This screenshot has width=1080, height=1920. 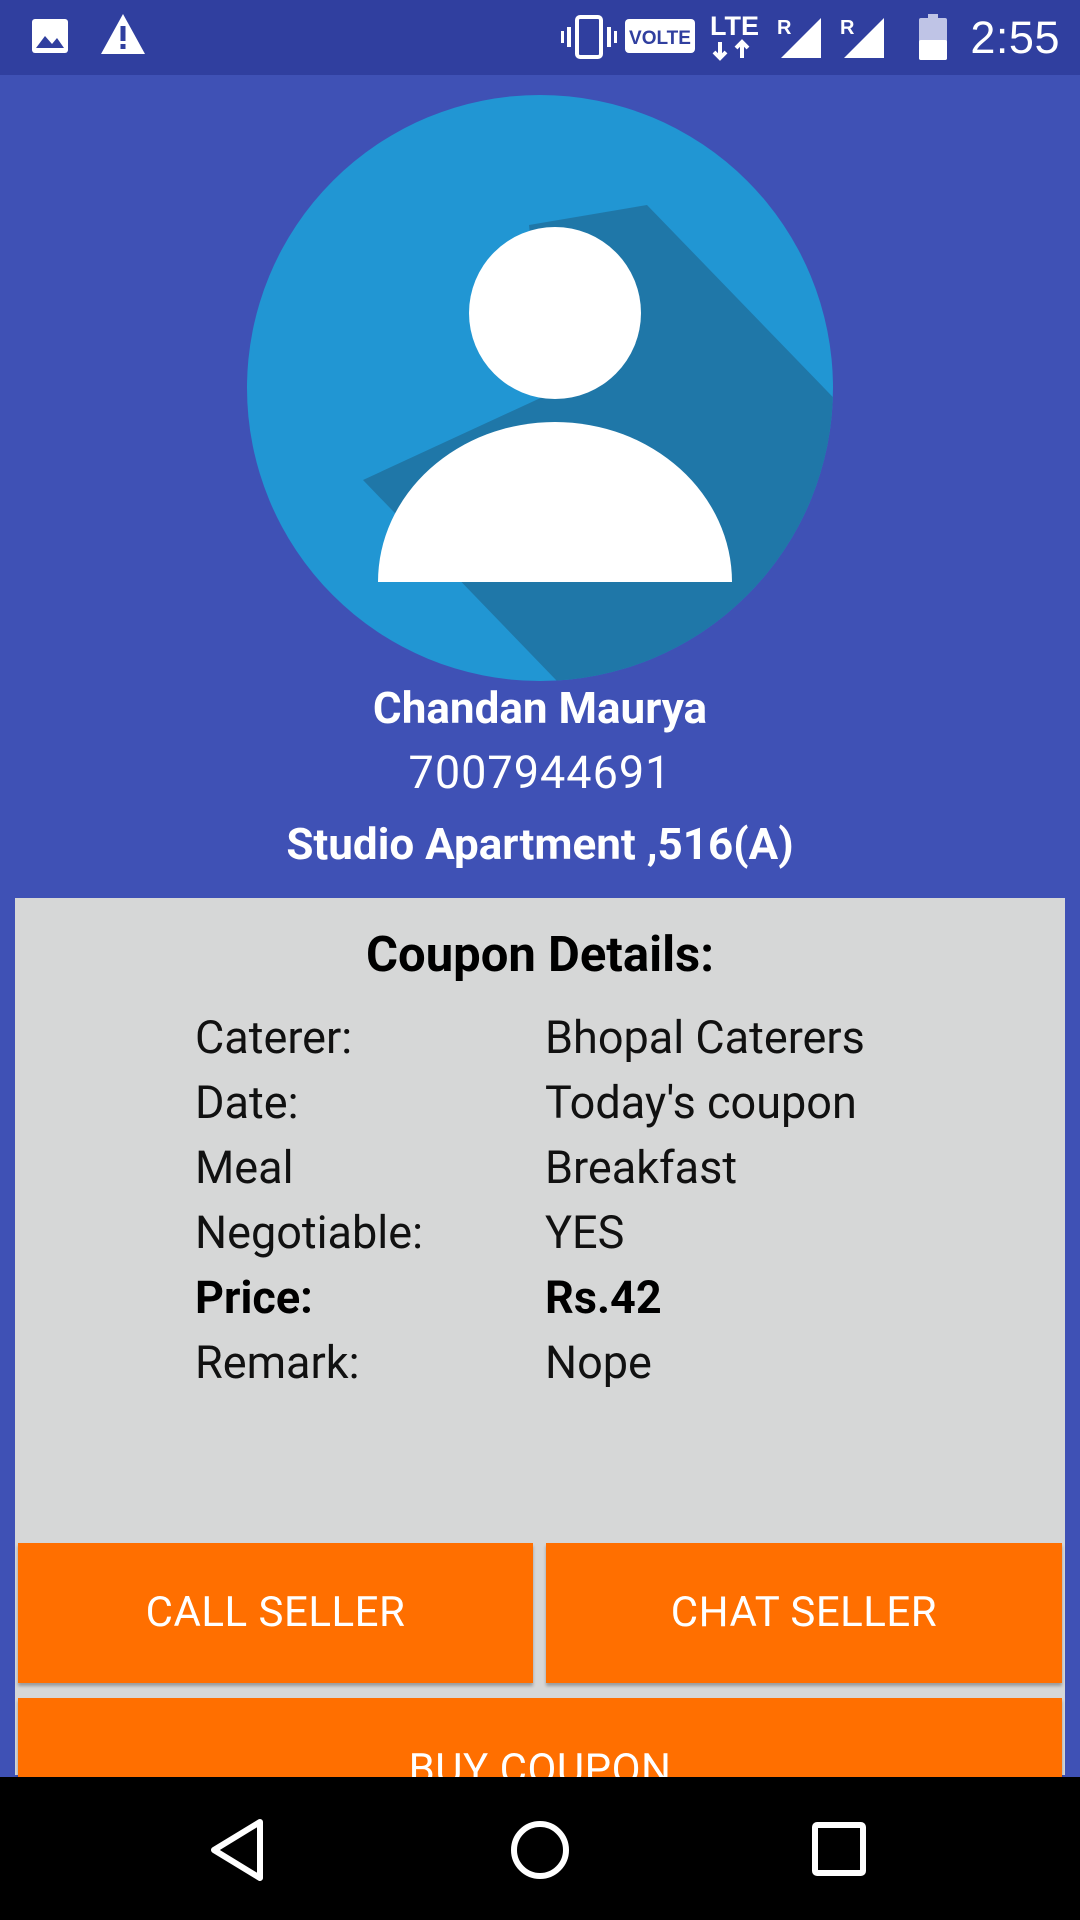 I want to click on seller-address: Studio Apartment ,516(A), so click(x=540, y=844).